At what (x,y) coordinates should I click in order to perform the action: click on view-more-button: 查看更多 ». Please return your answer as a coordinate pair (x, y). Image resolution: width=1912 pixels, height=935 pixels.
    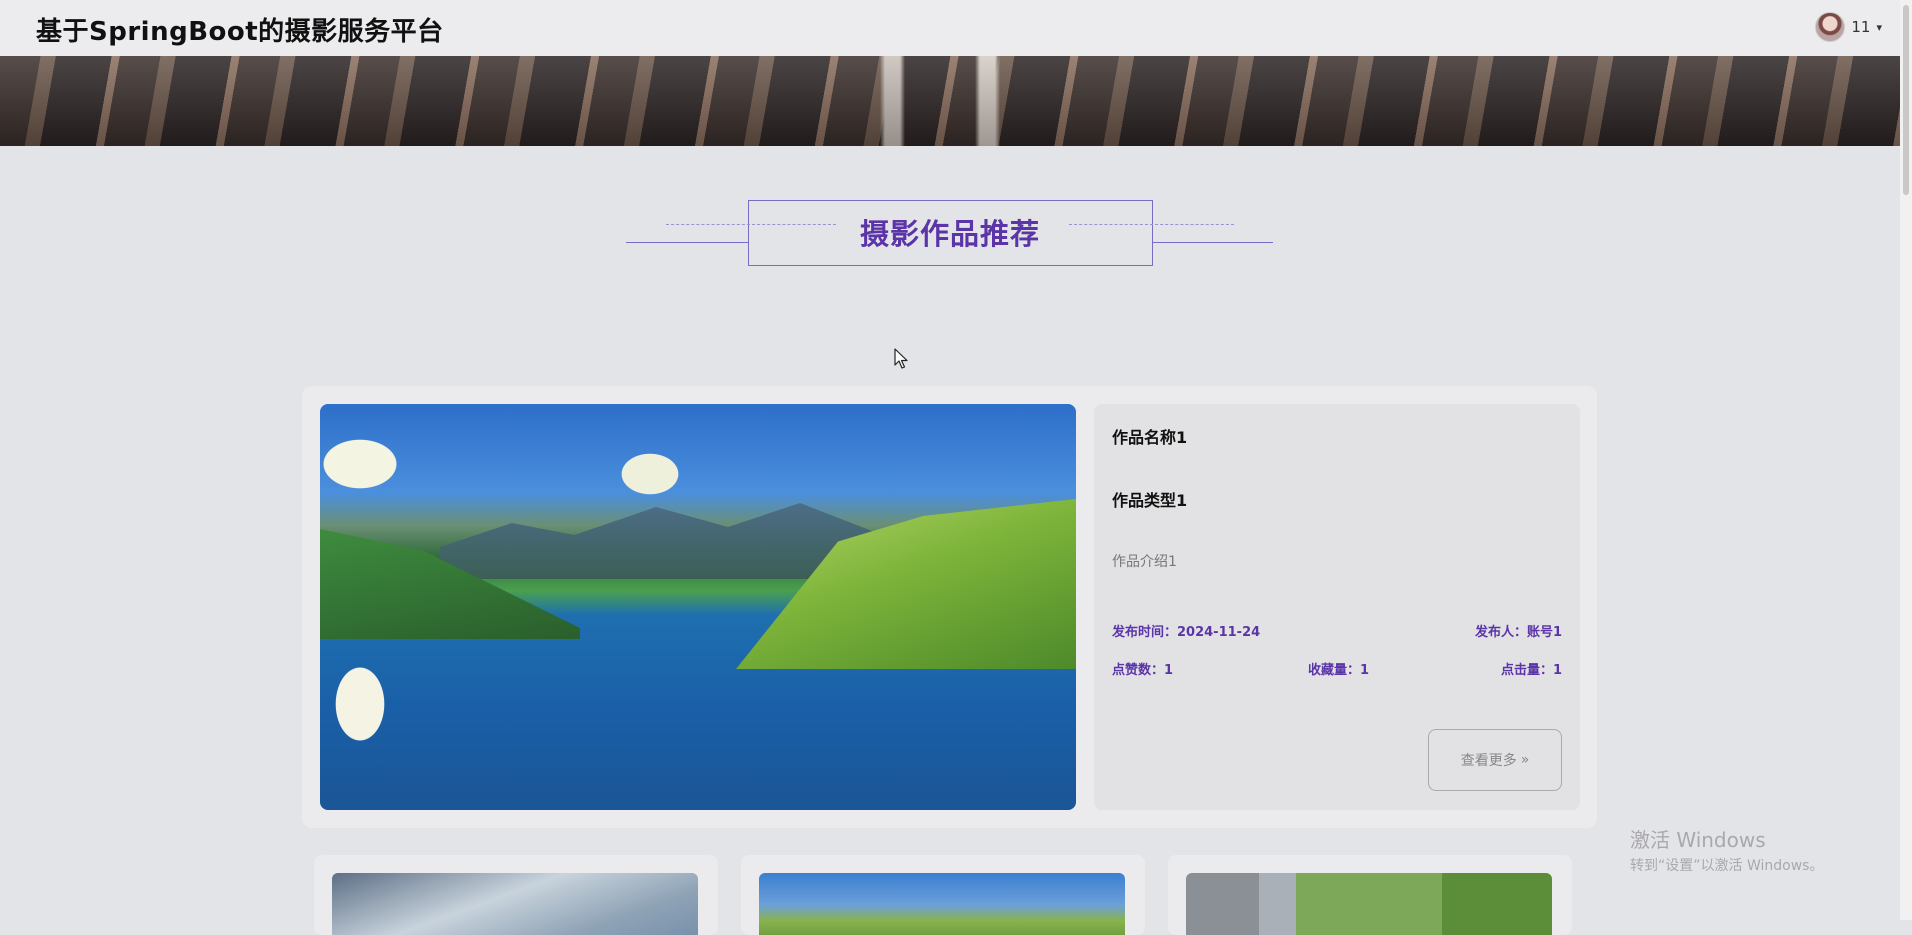
    Looking at the image, I should click on (1495, 760).